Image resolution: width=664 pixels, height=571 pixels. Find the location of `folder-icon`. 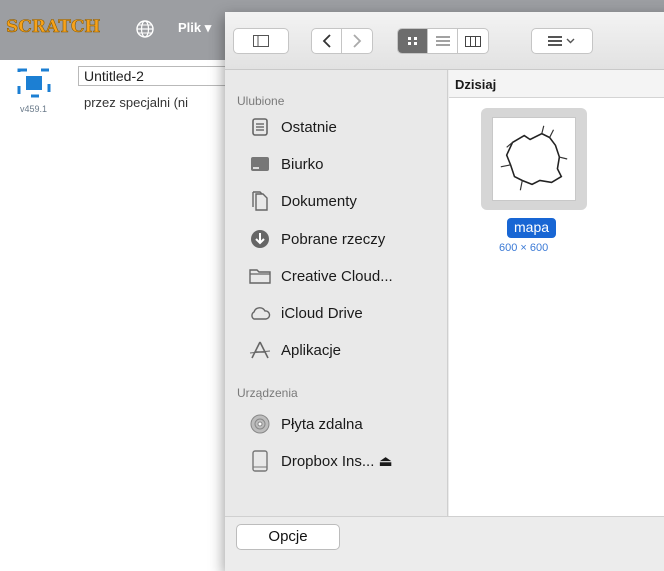

folder-icon is located at coordinates (260, 276).